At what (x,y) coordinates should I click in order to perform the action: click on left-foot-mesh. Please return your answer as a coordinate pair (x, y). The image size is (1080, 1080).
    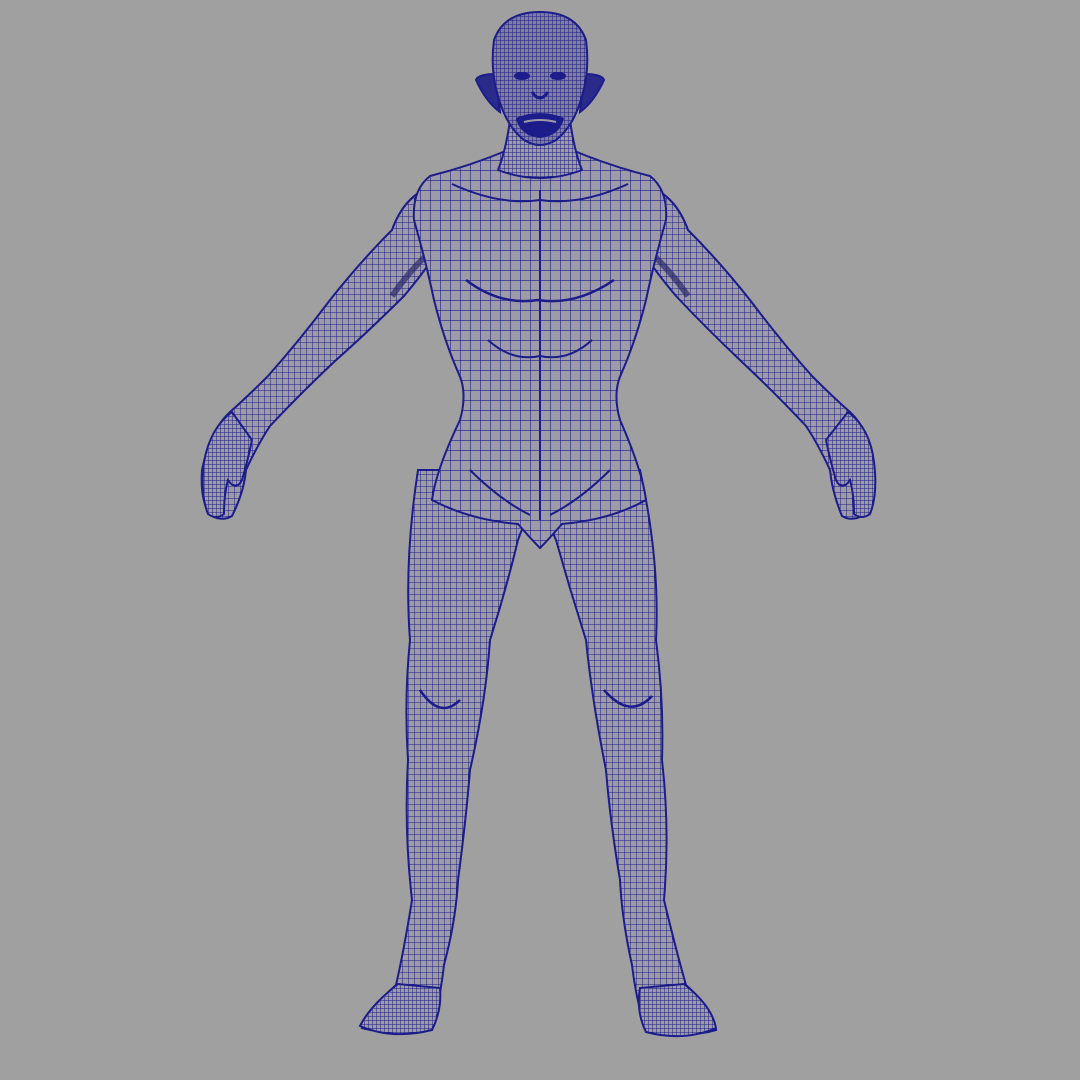
    Looking at the image, I should click on (400, 1009).